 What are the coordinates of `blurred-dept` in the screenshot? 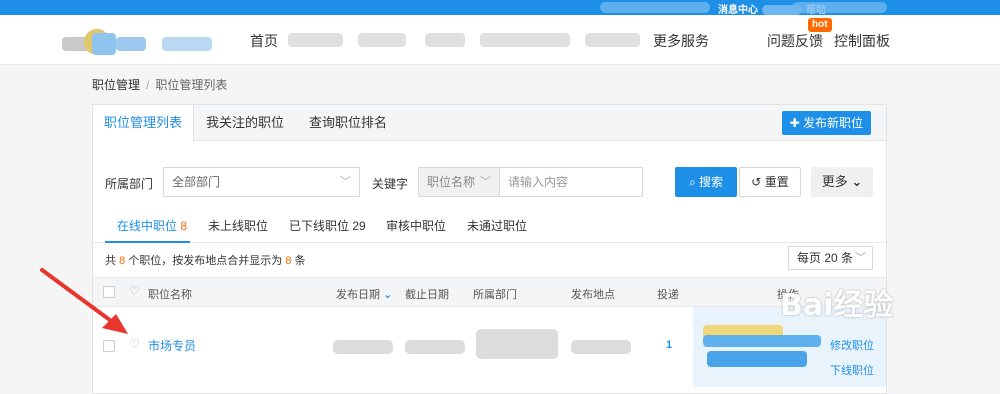 It's located at (517, 344).